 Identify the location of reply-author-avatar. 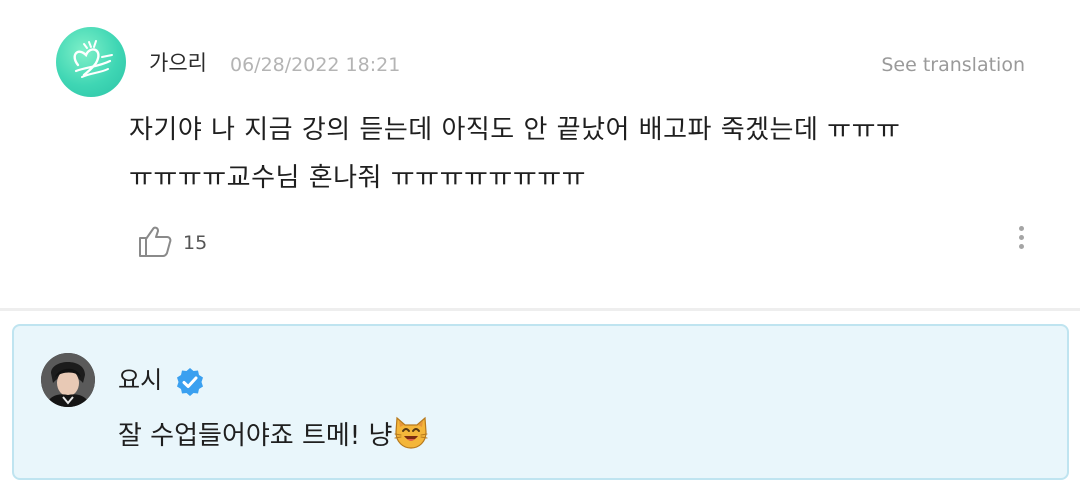
(68, 380).